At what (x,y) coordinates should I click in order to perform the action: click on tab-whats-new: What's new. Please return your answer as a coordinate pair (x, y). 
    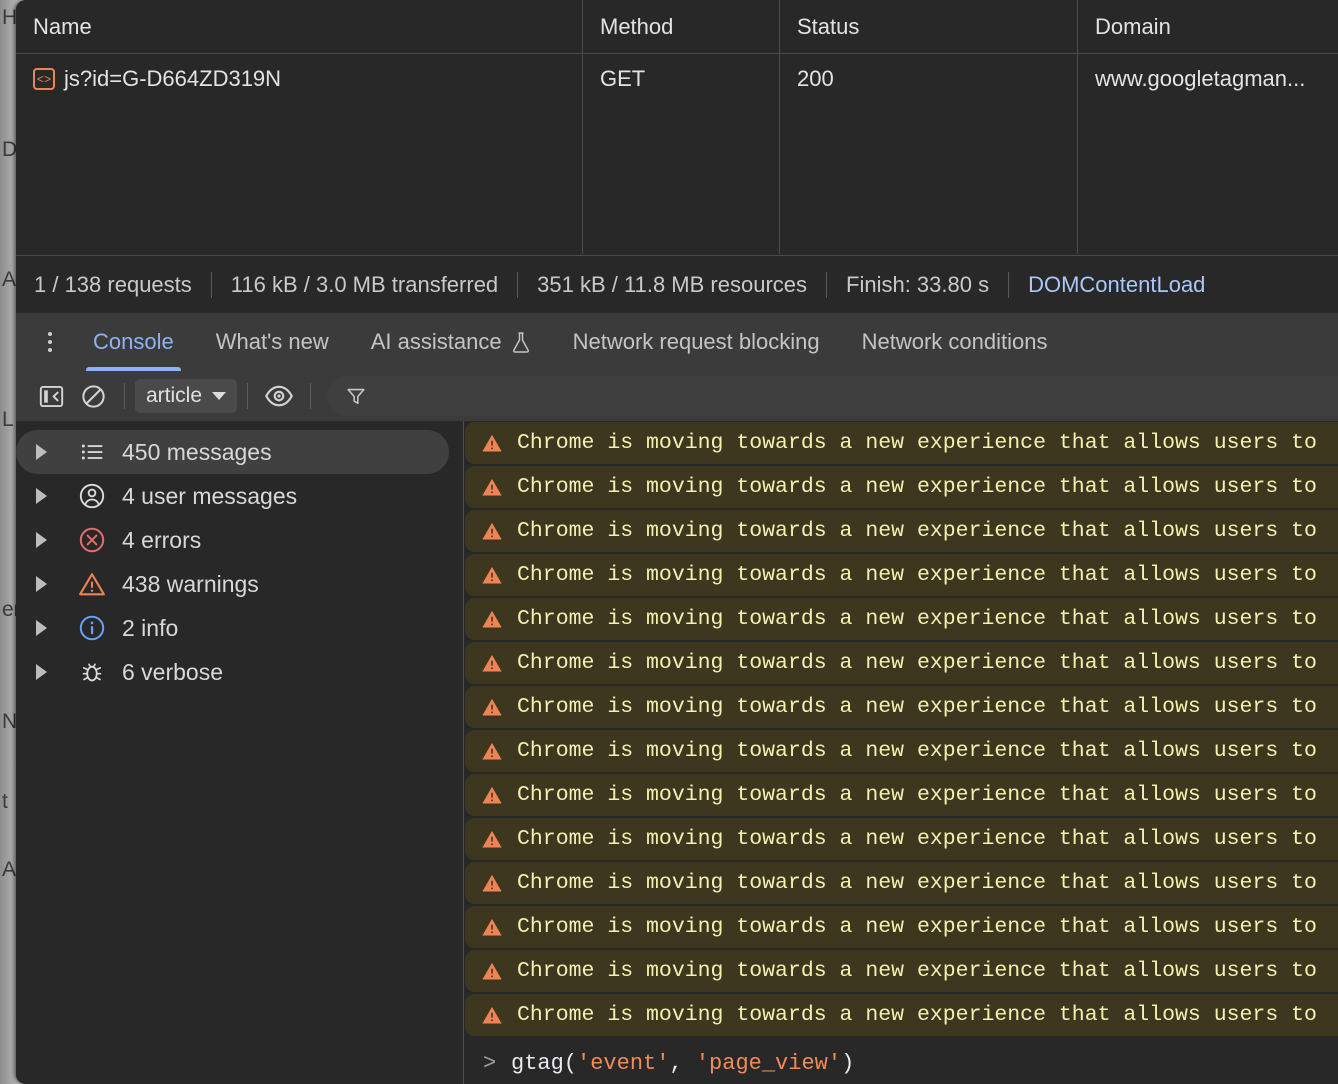
    Looking at the image, I should click on (272, 342).